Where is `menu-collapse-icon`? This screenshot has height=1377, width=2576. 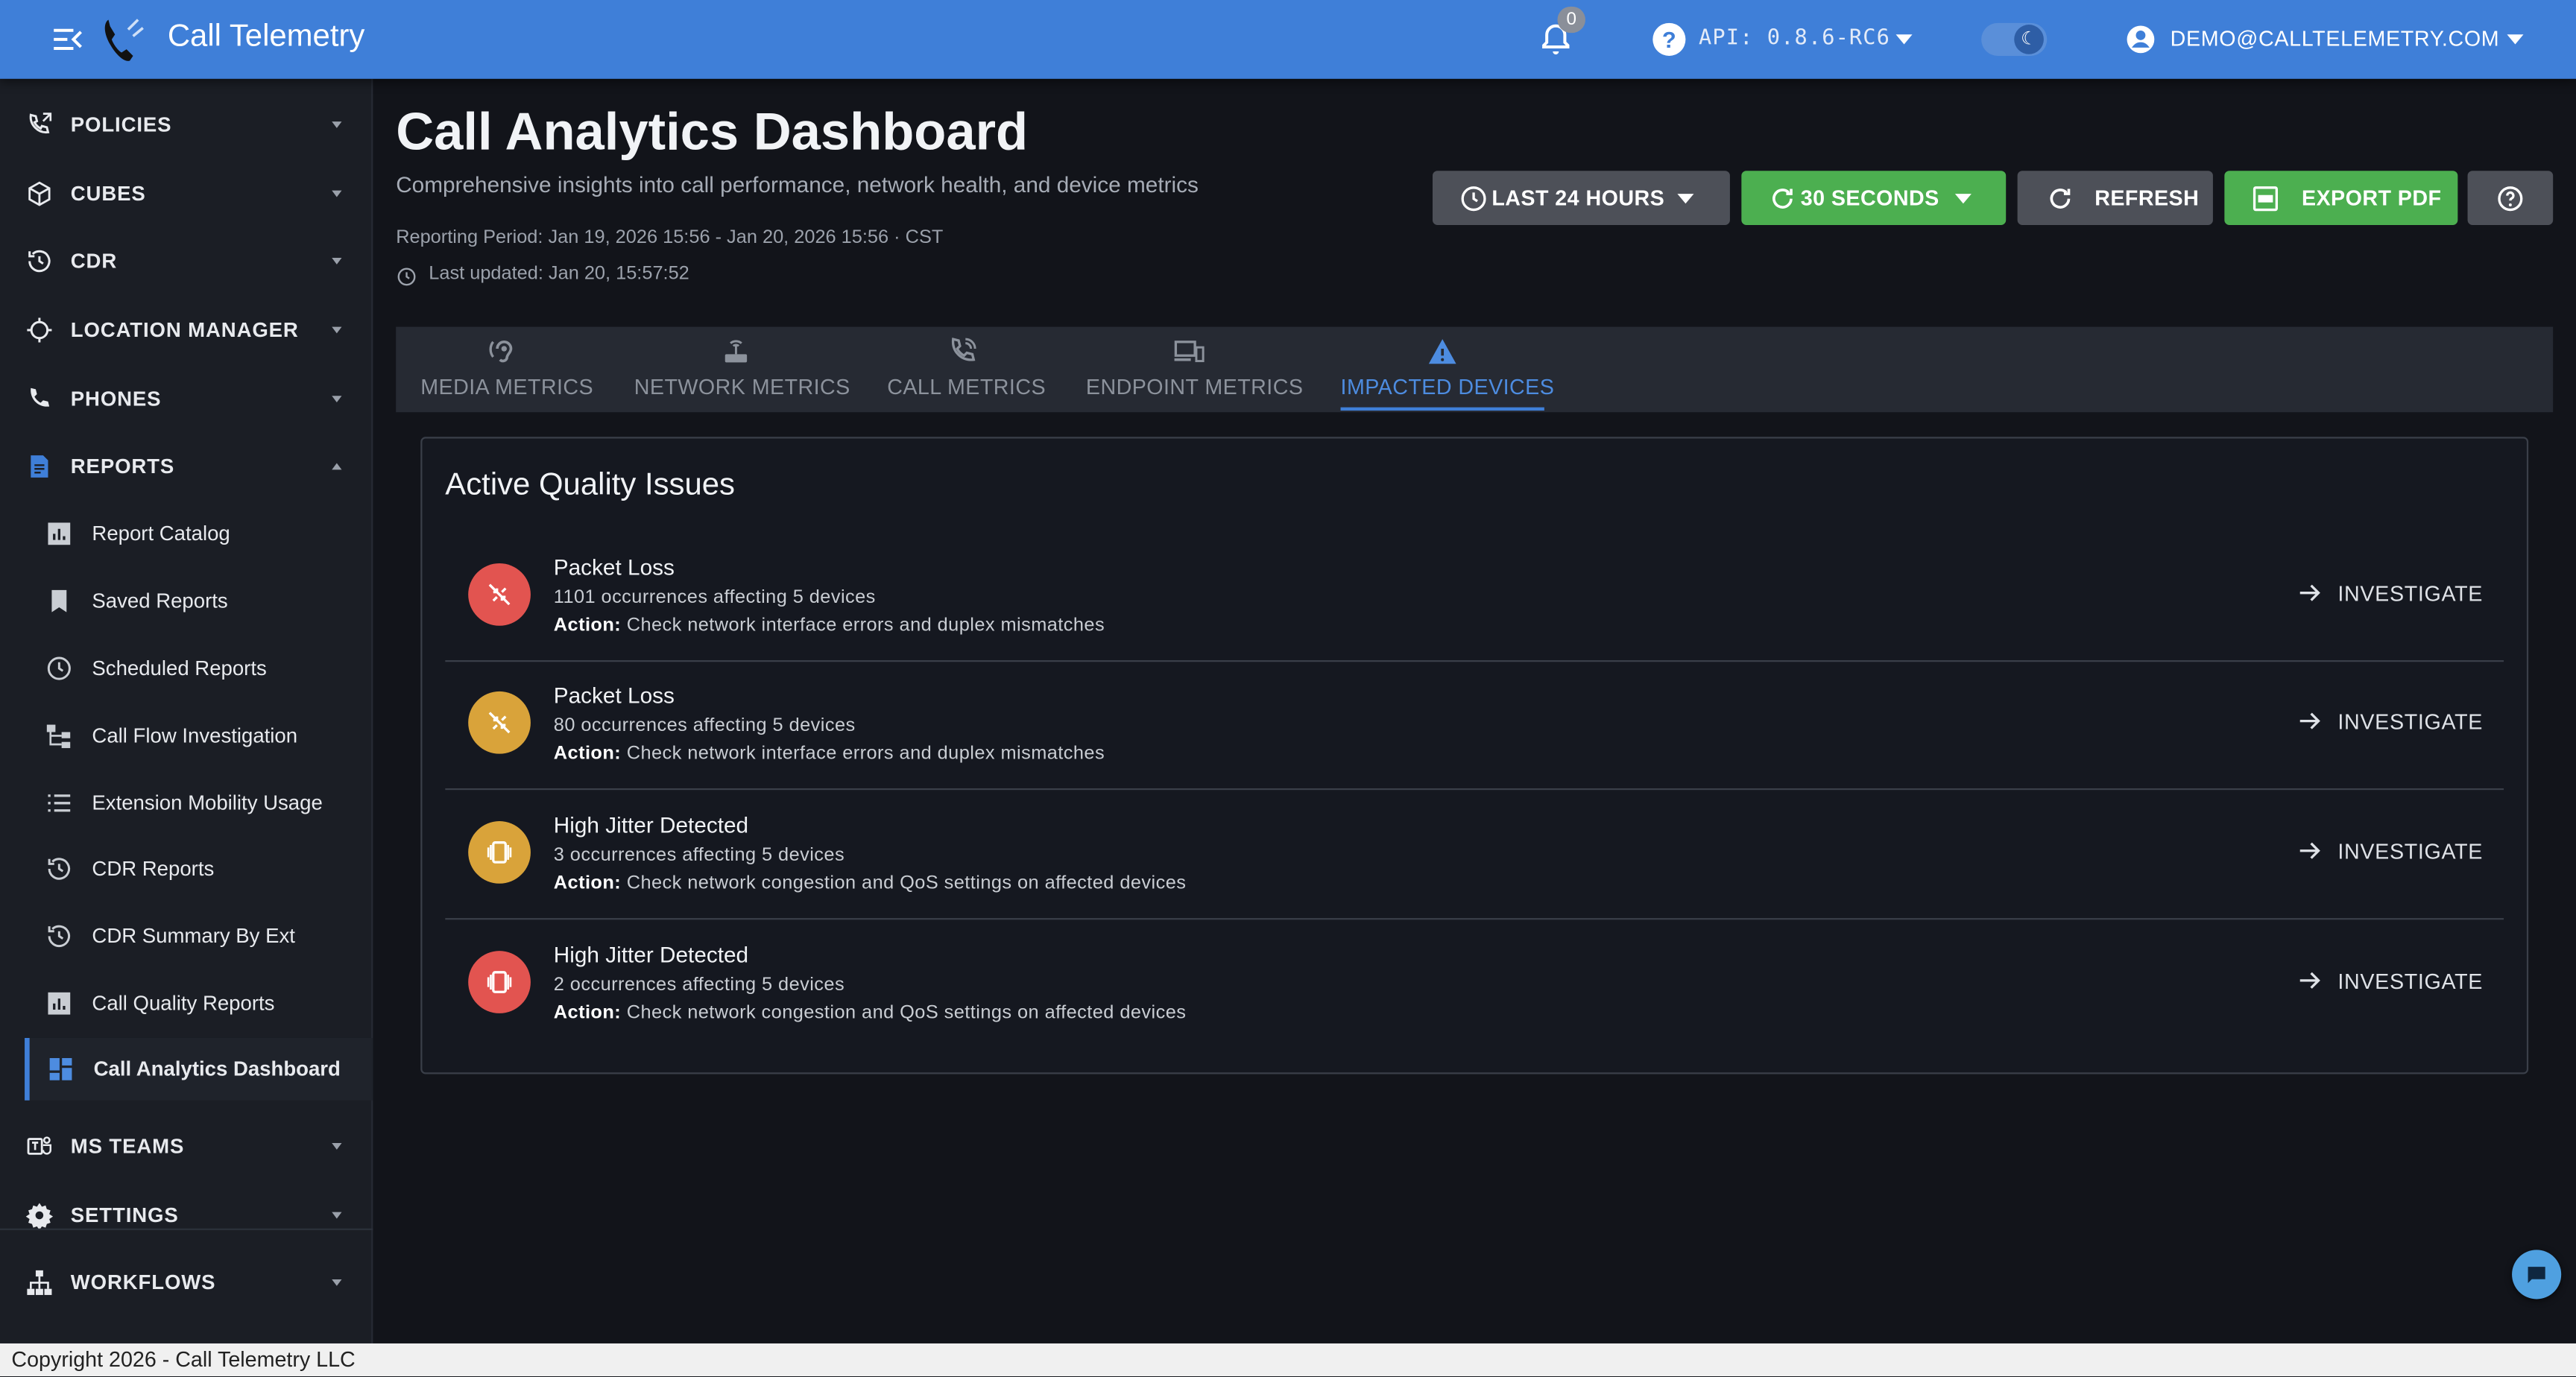
menu-collapse-icon is located at coordinates (67, 39).